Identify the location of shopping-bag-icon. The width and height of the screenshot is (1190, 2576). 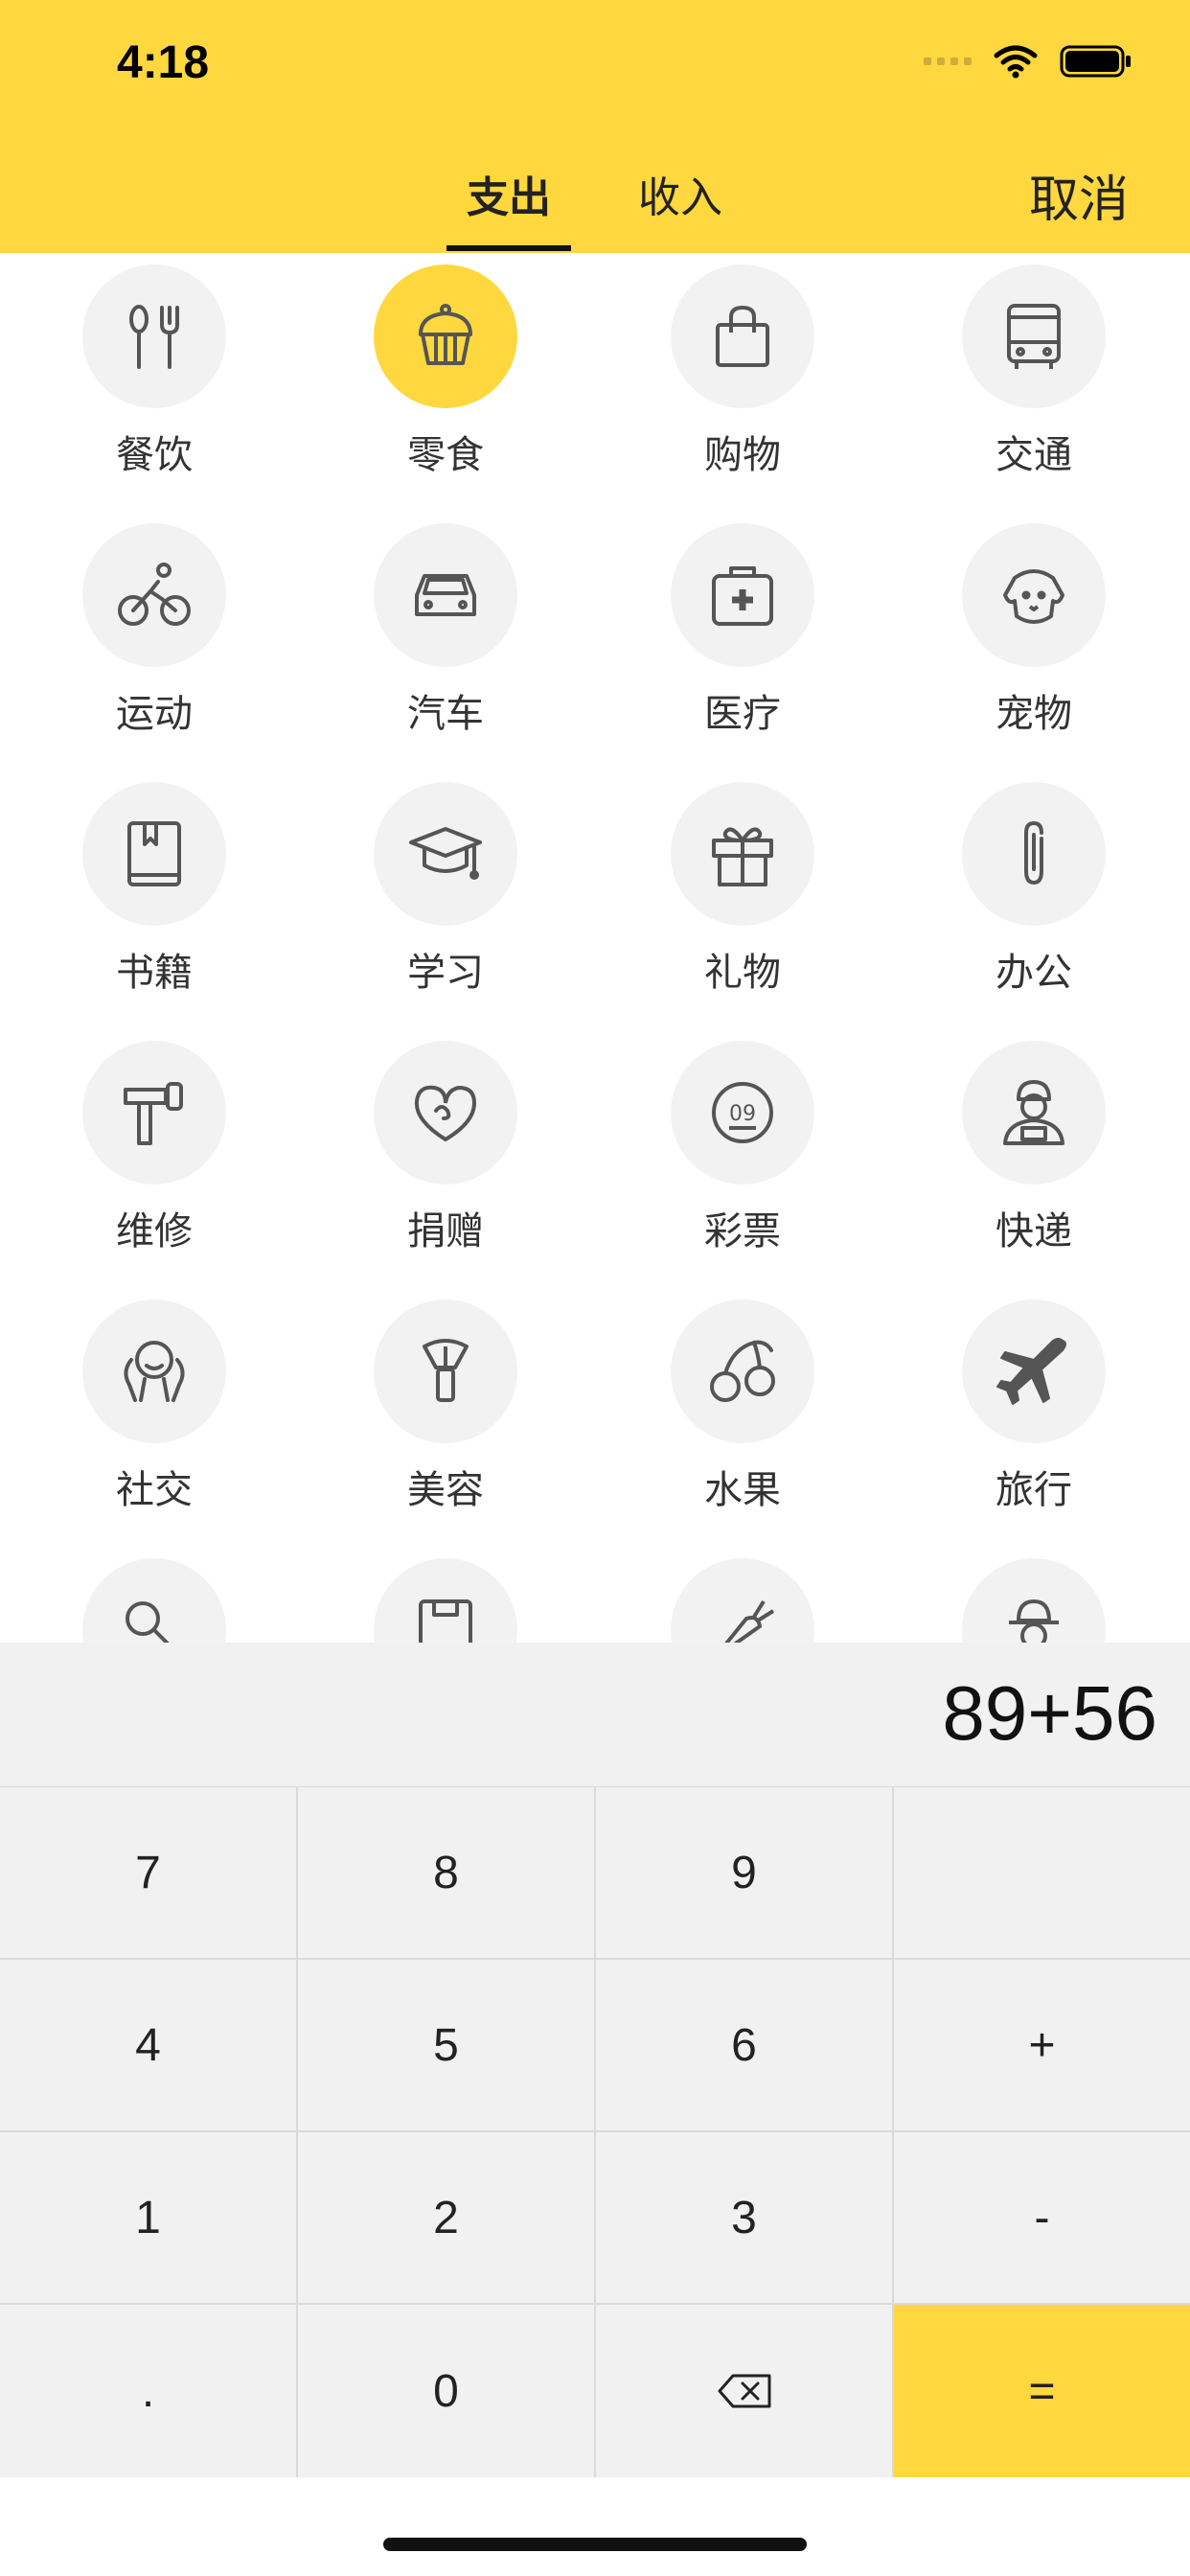
(743, 336).